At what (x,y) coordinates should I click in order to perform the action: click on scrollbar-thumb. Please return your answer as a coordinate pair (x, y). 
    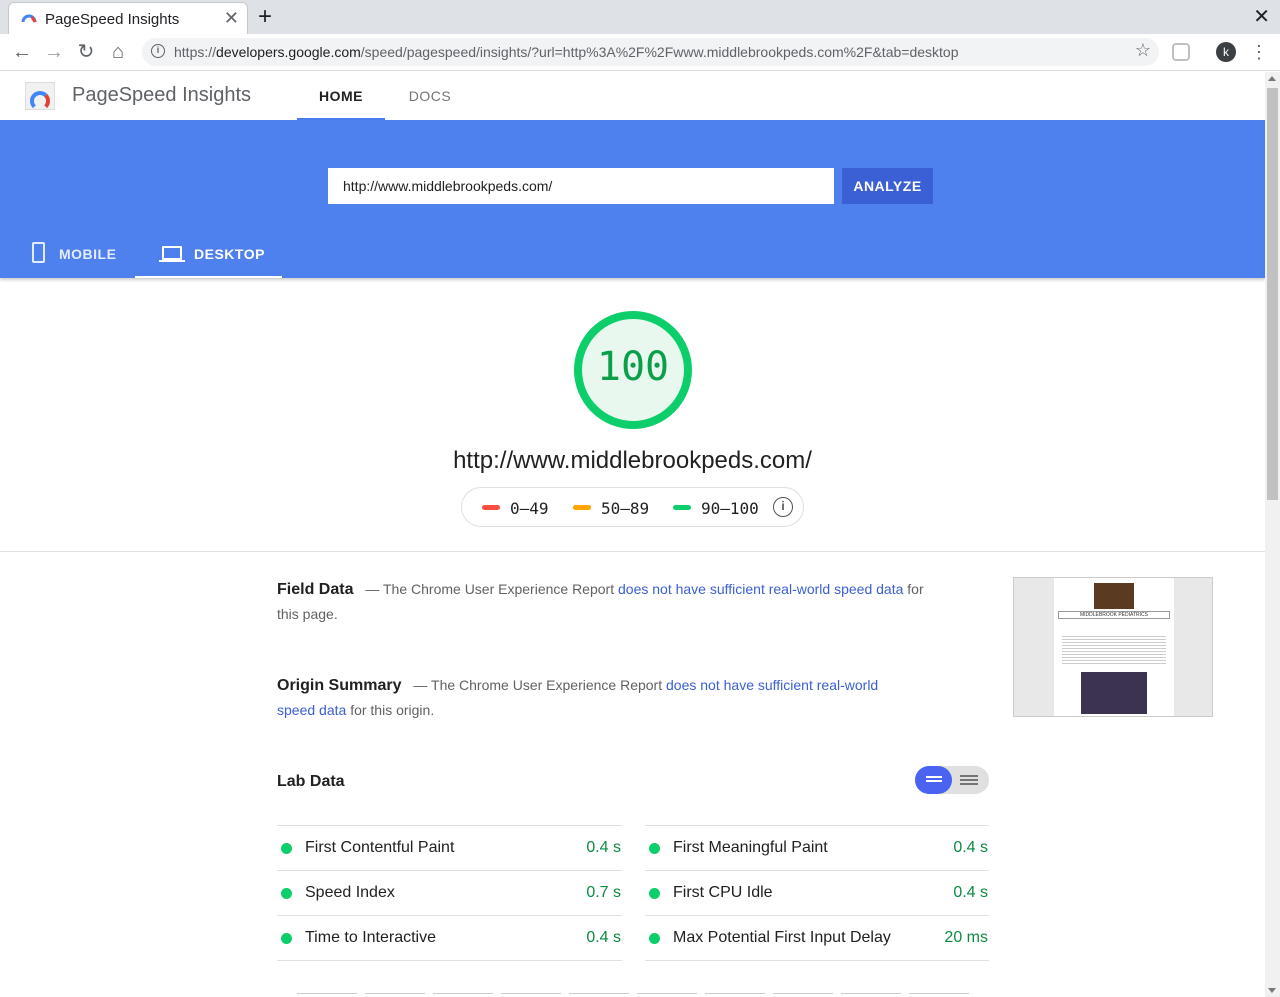
    Looking at the image, I should click on (1272, 294).